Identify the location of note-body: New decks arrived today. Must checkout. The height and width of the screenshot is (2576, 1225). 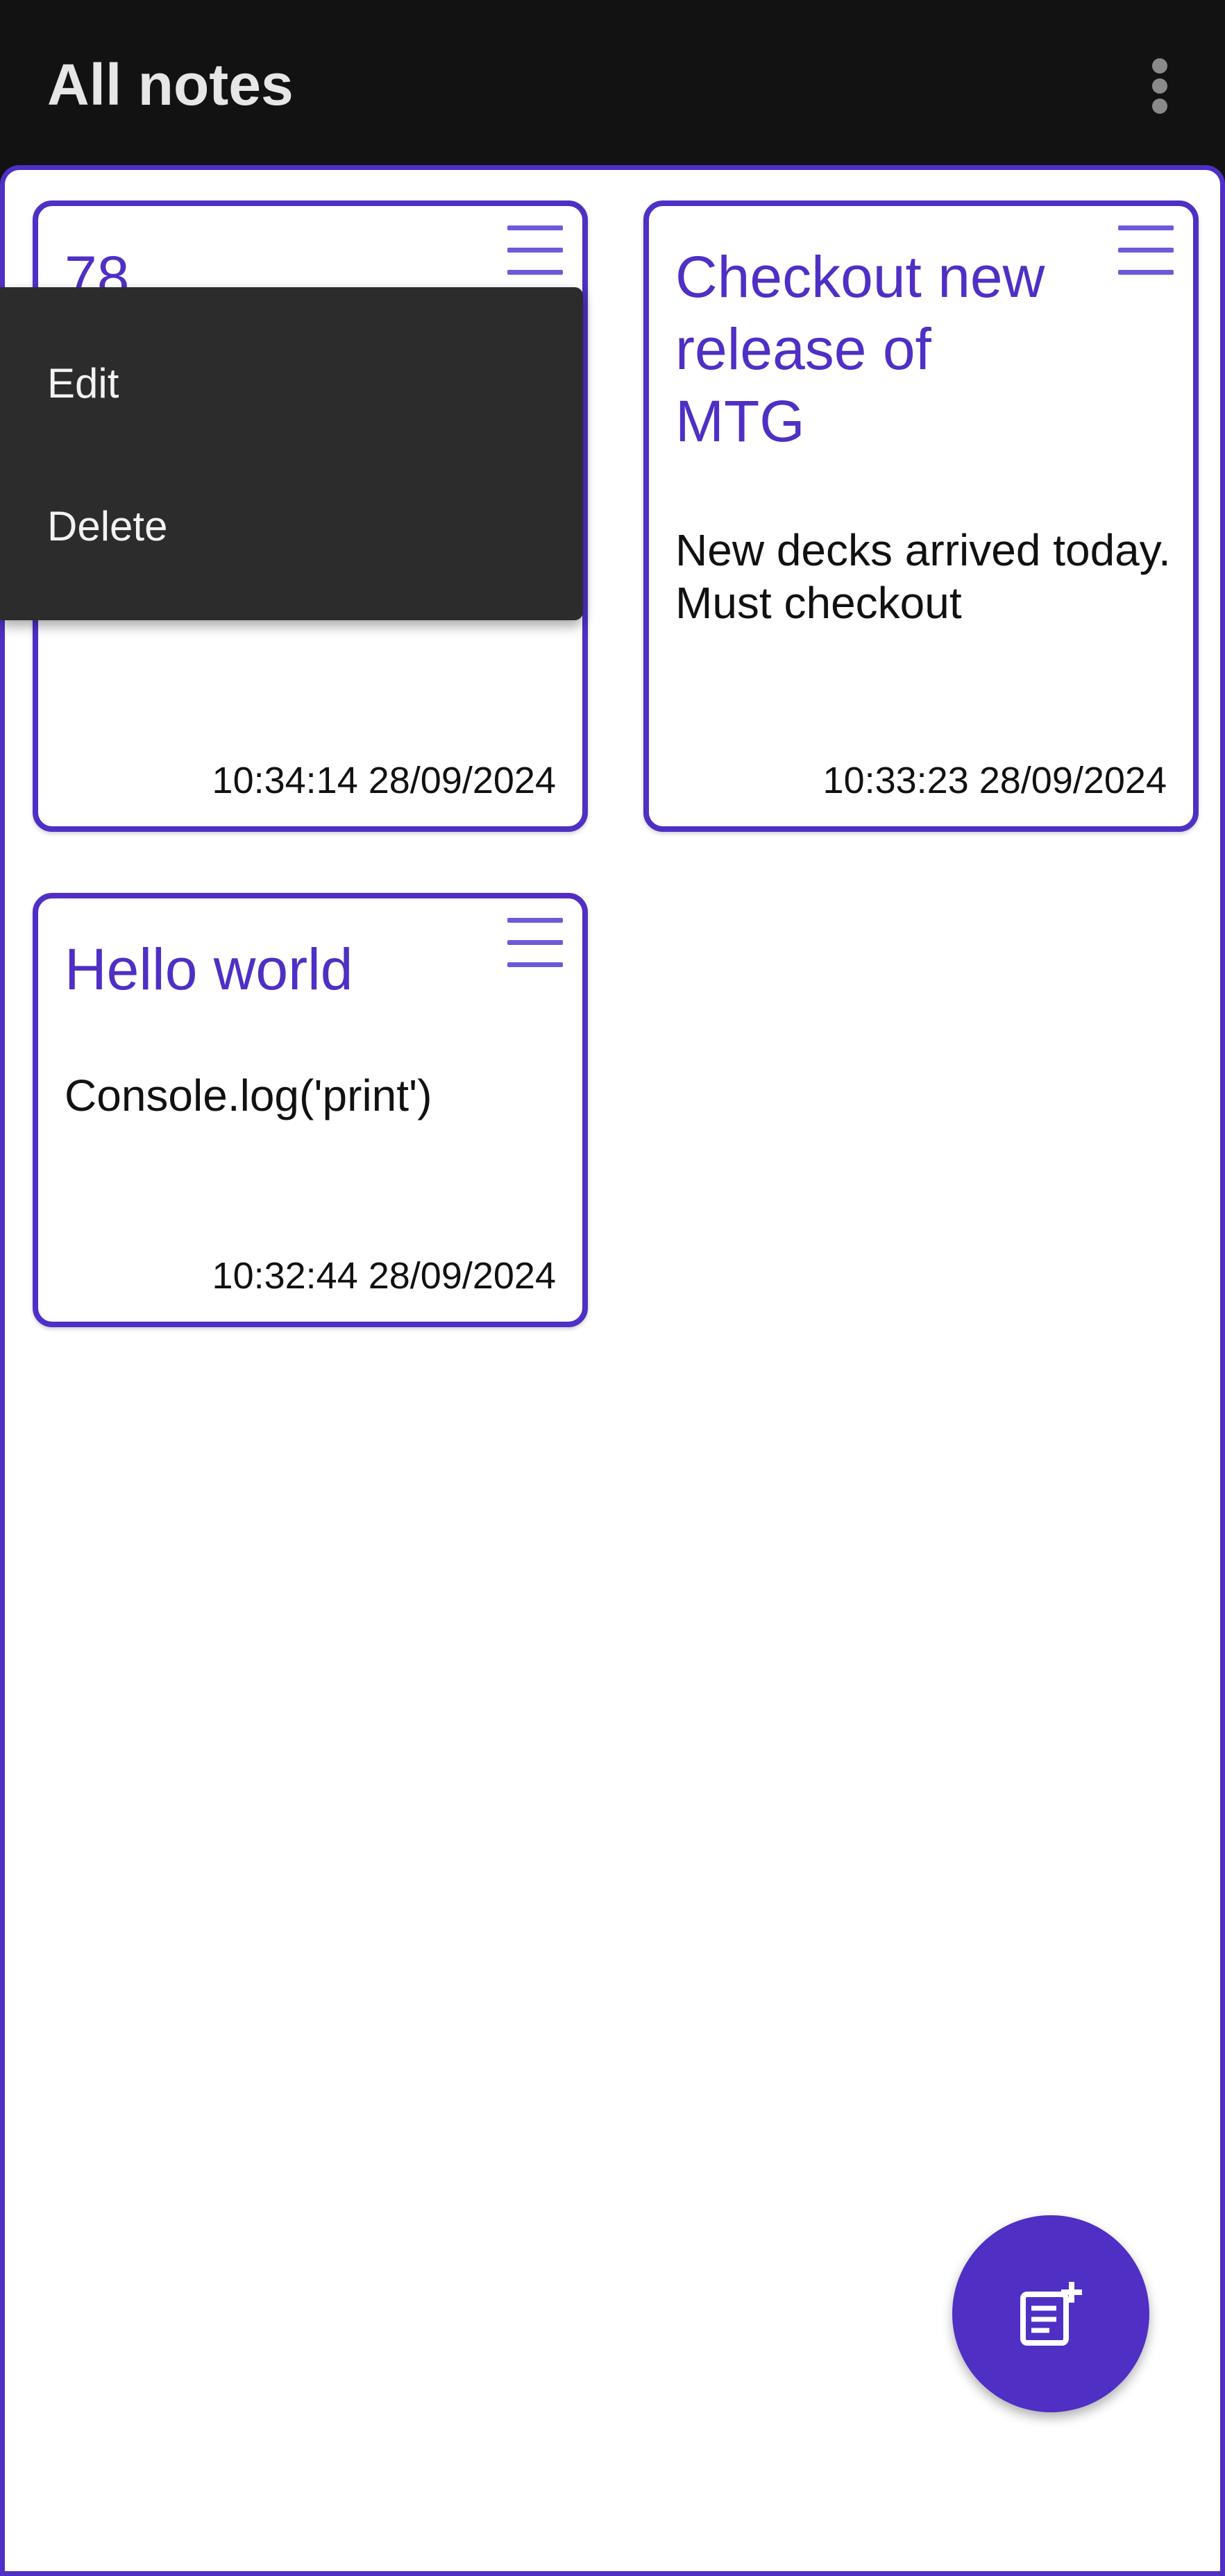
(923, 576).